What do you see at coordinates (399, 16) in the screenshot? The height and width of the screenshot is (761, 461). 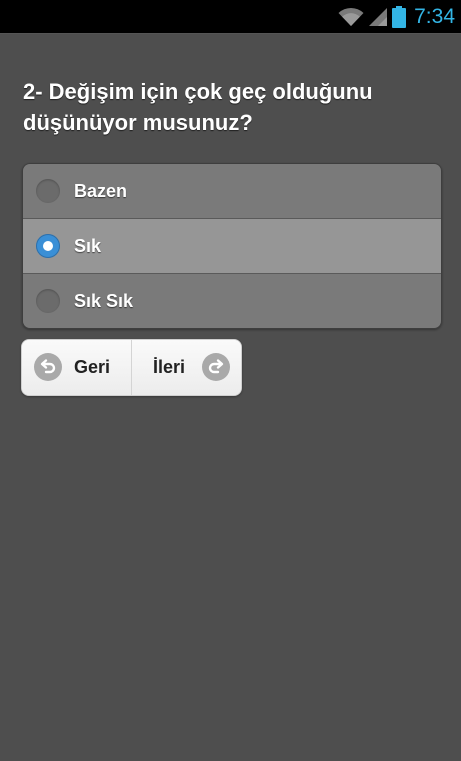 I see `battery-icon` at bounding box center [399, 16].